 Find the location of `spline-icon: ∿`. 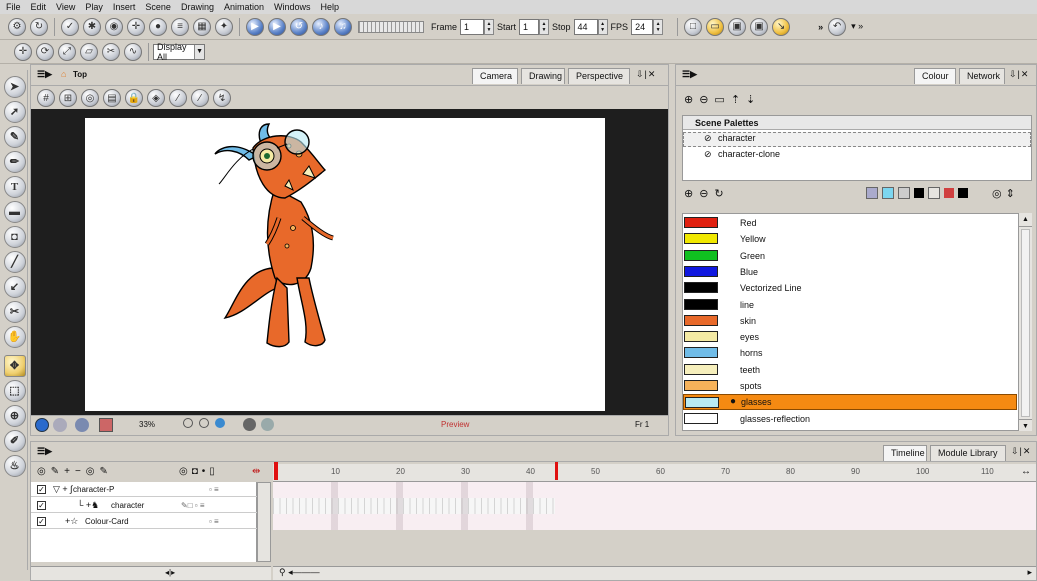

spline-icon: ∿ is located at coordinates (133, 51).